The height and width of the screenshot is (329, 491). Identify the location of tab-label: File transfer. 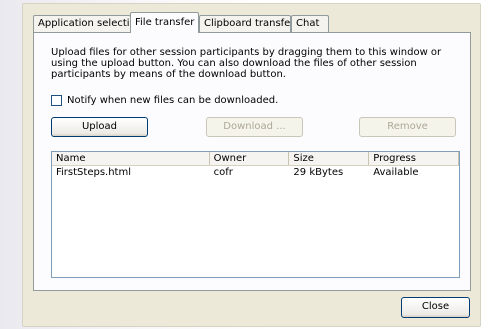
(165, 22).